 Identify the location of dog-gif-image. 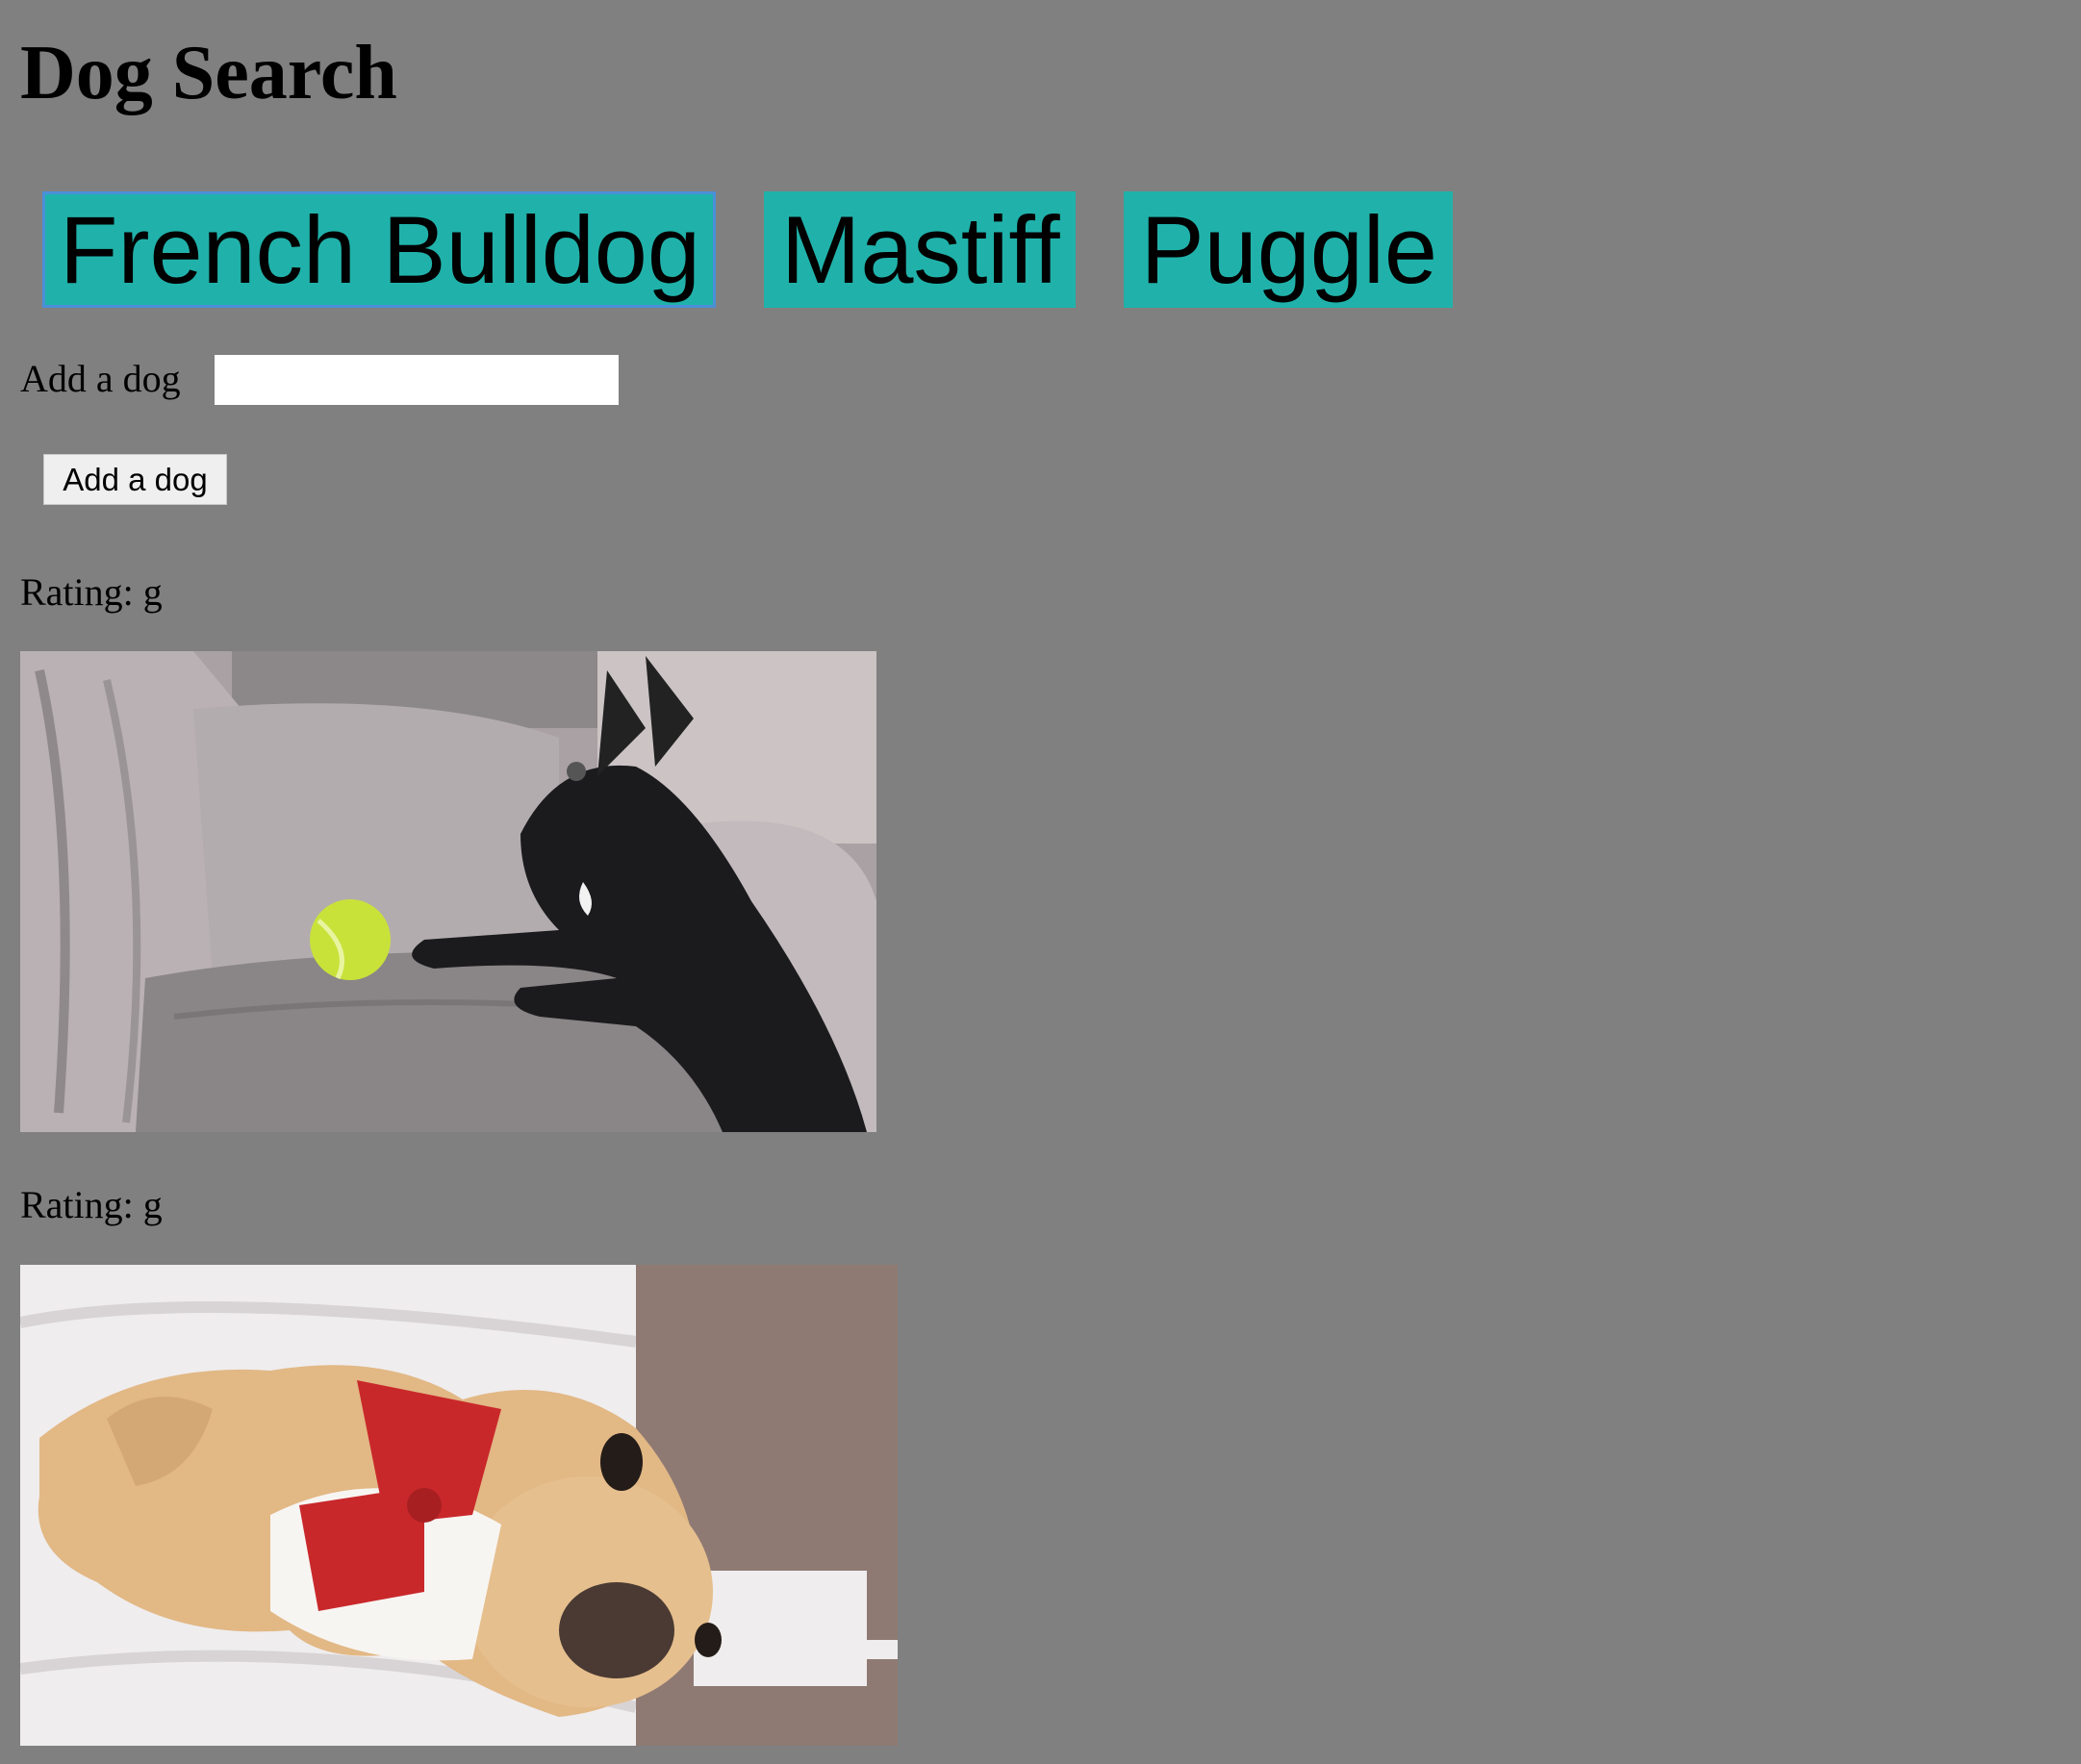
(448, 892).